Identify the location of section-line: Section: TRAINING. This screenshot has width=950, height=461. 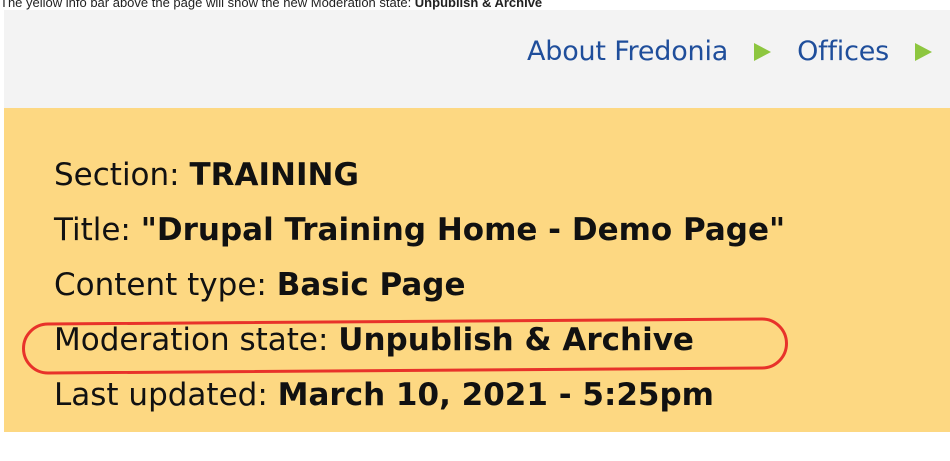
(419, 175).